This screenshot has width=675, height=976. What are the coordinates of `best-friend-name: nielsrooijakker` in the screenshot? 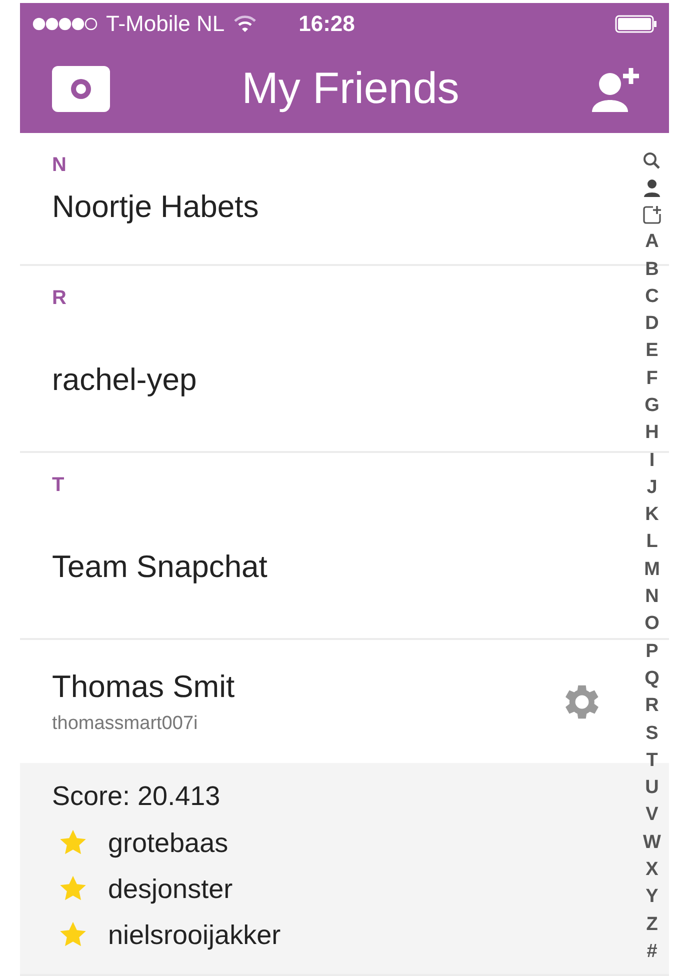 It's located at (194, 935).